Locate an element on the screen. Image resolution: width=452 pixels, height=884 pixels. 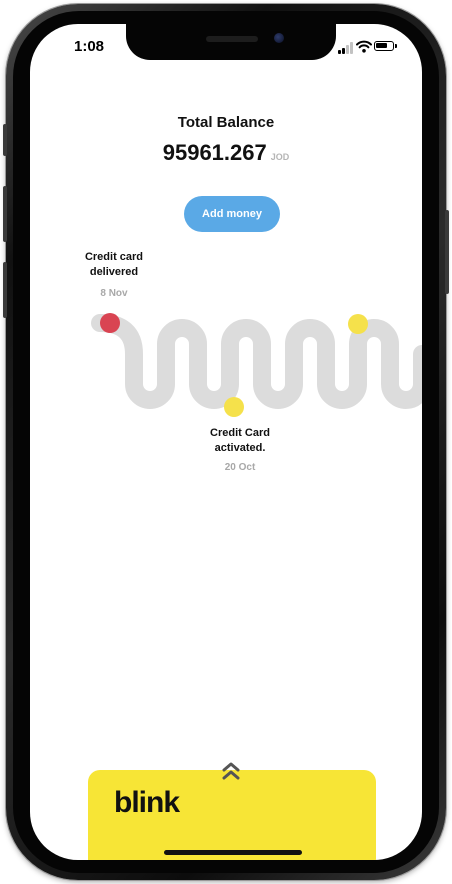
status-icons is located at coordinates (370, 47).